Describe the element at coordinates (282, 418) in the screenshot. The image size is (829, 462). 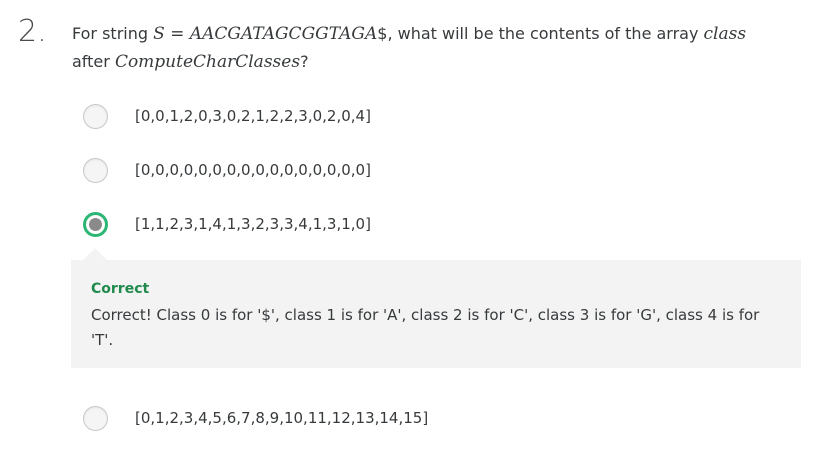
I see `answer-option-label-4: [0,1,2,3,4,5,6,7,8,9,10,11,12,13,14,15]` at that location.